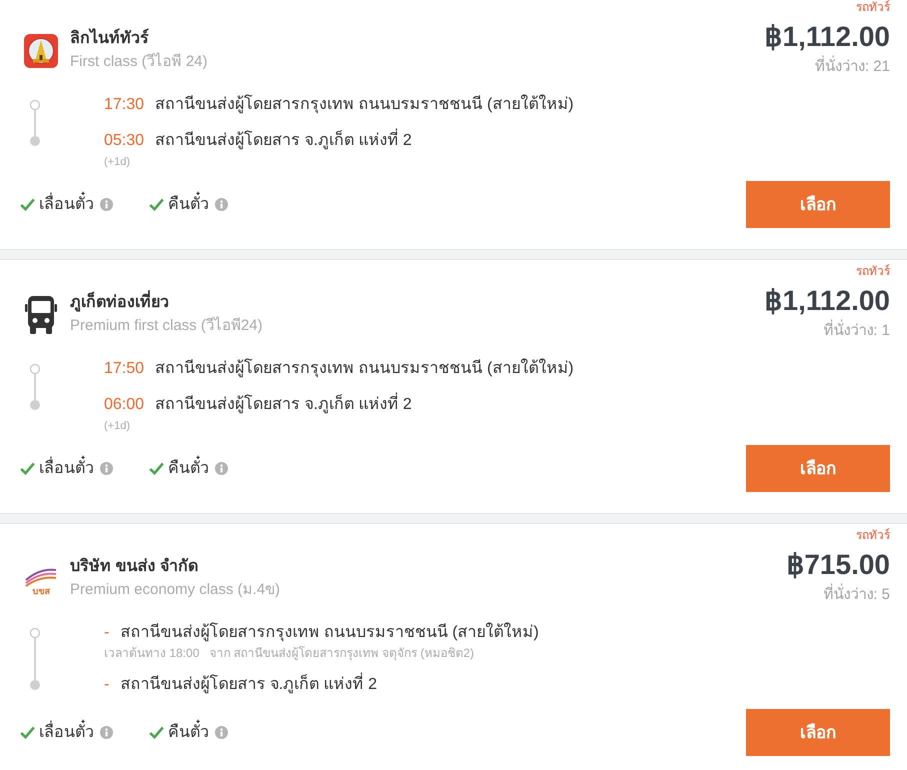 Image resolution: width=907 pixels, height=770 pixels. What do you see at coordinates (166, 303) in the screenshot?
I see `operator-name: ภูเก็ตท่องเที่ยว` at bounding box center [166, 303].